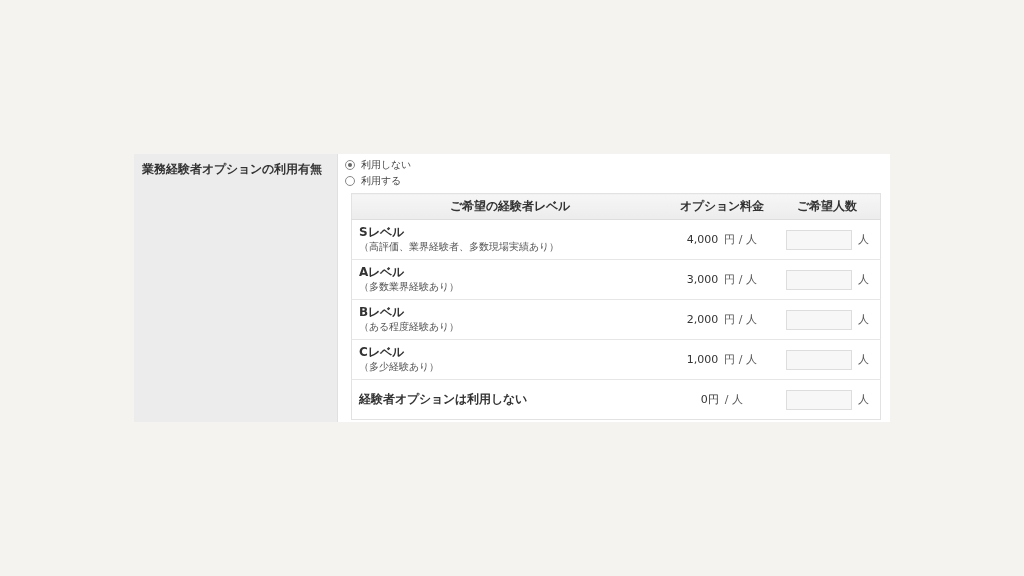 The image size is (1024, 576). Describe the element at coordinates (702, 319) in the screenshot. I see `price-value: 2,000` at that location.